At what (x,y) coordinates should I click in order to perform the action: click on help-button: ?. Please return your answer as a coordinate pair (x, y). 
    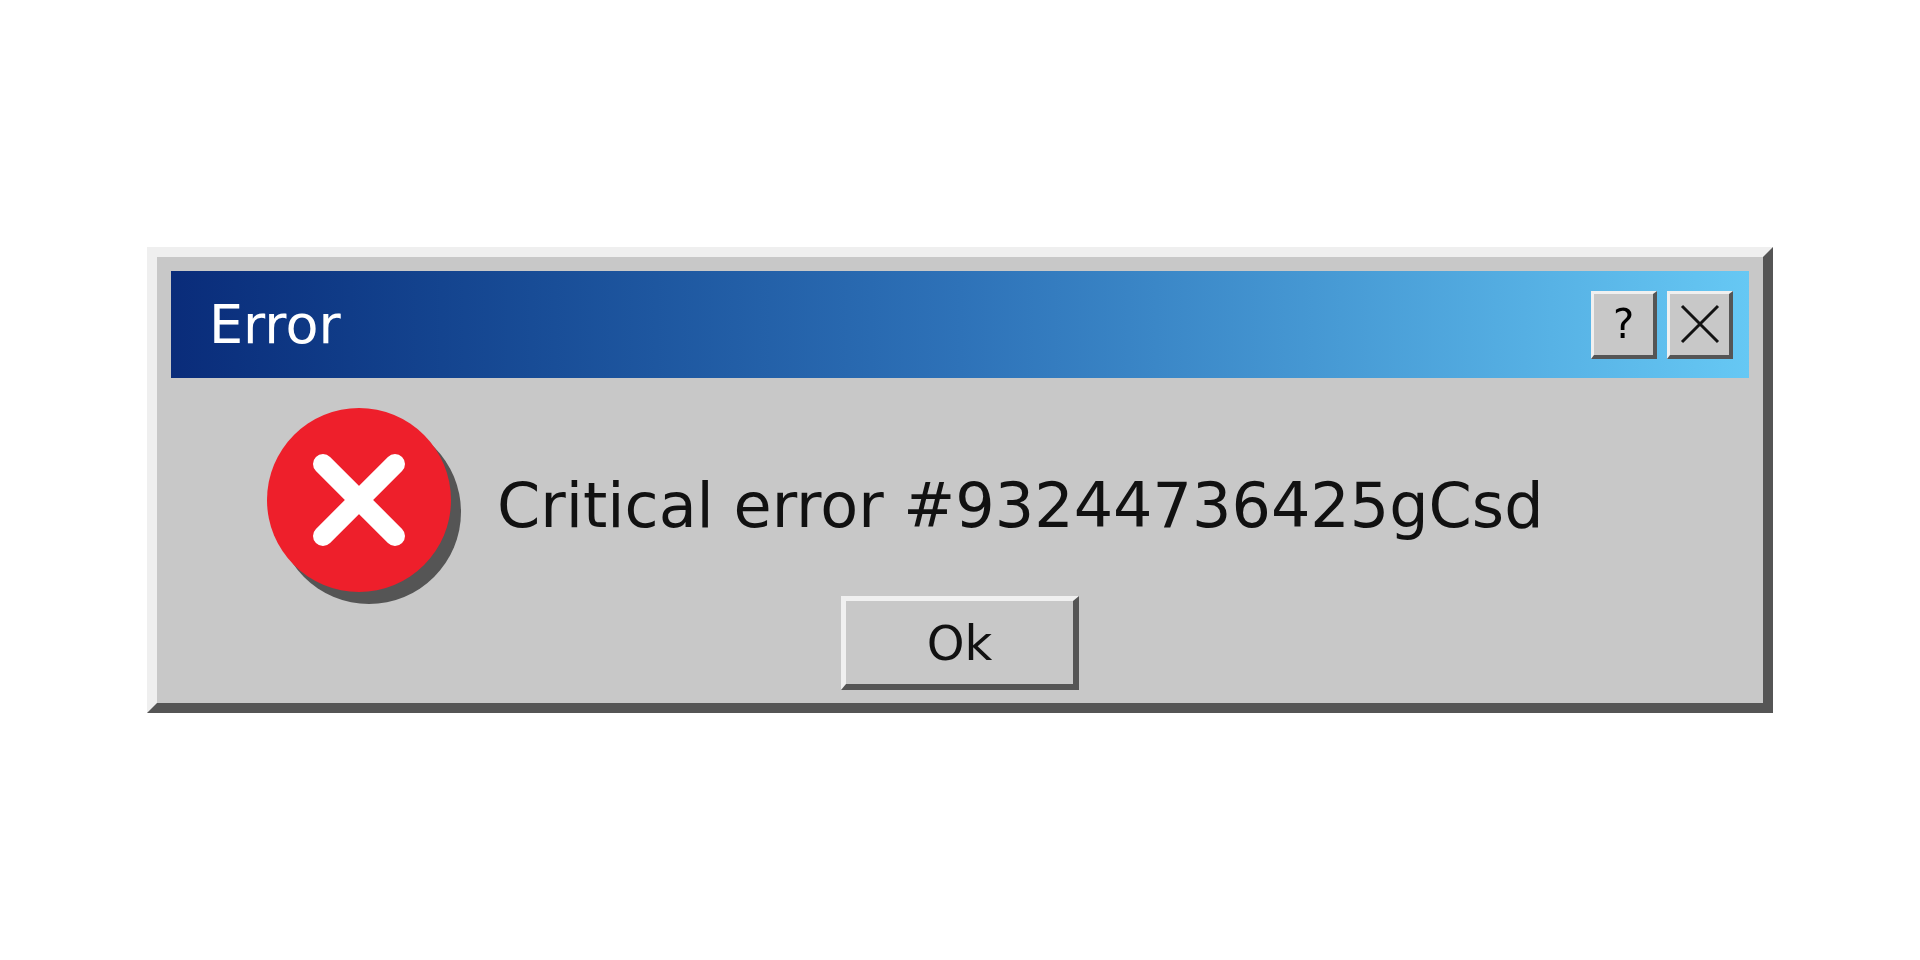
    Looking at the image, I should click on (1624, 324).